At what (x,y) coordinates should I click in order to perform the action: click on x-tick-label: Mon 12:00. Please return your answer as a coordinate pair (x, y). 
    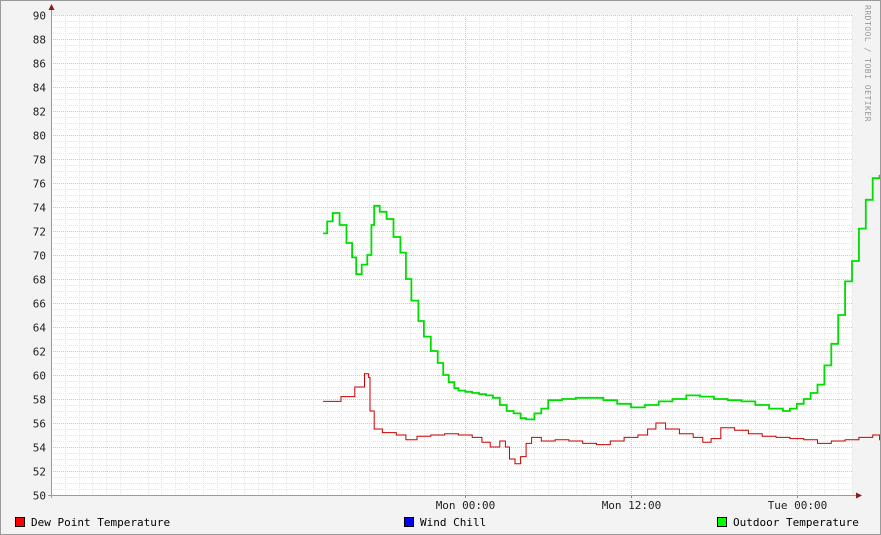
    Looking at the image, I should click on (632, 505).